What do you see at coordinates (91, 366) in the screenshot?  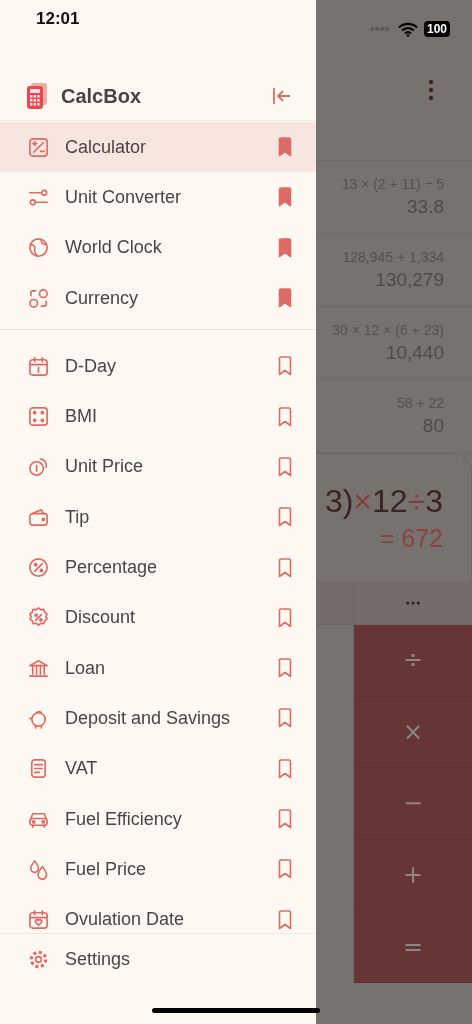 I see `menu-label: D-Day` at bounding box center [91, 366].